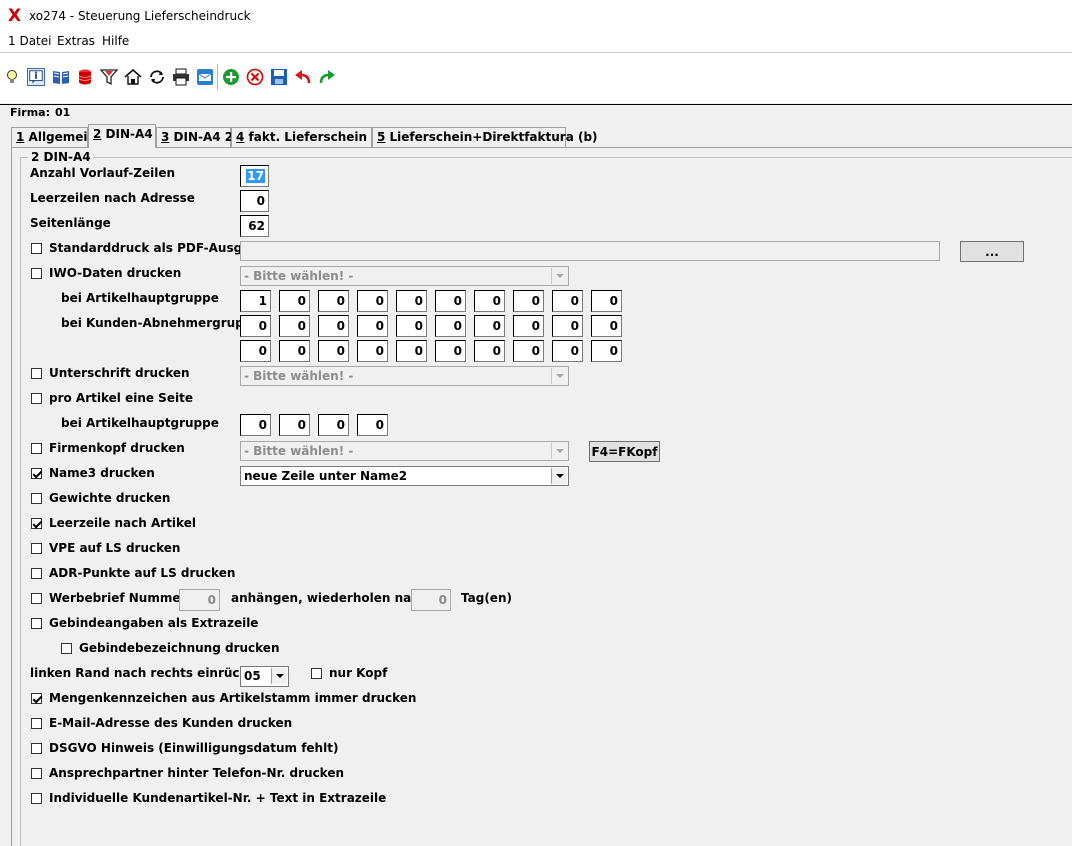 Image resolution: width=1072 pixels, height=846 pixels. Describe the element at coordinates (303, 77) in the screenshot. I see `undo-icon` at that location.